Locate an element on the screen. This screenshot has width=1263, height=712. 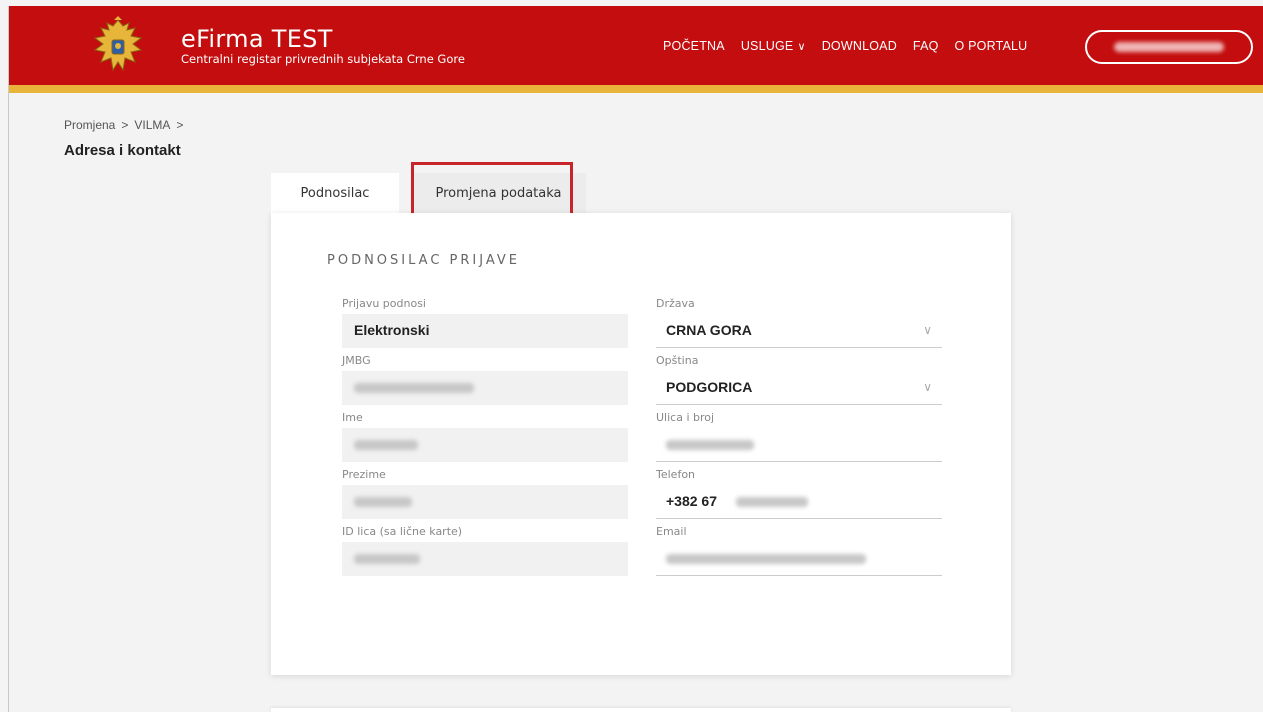
telefon-value: +382 67 is located at coordinates (691, 501).